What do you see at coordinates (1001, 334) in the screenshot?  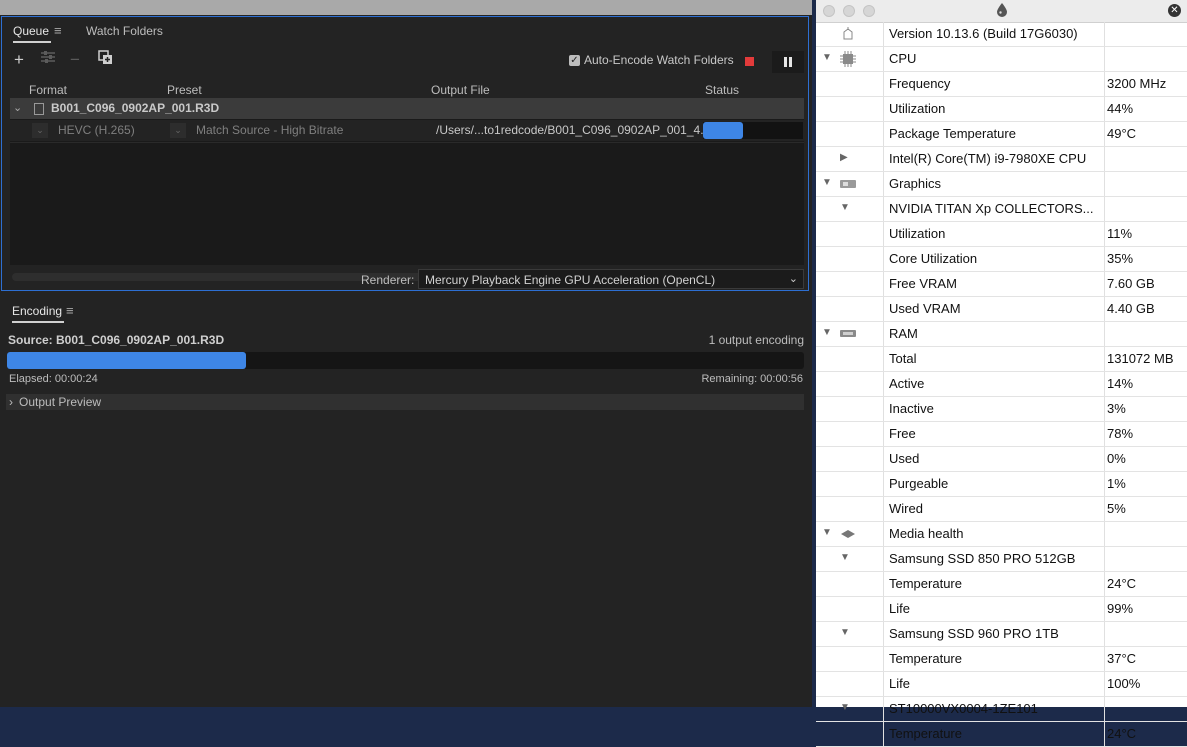 I see `system-info-row: ▼ RAM` at bounding box center [1001, 334].